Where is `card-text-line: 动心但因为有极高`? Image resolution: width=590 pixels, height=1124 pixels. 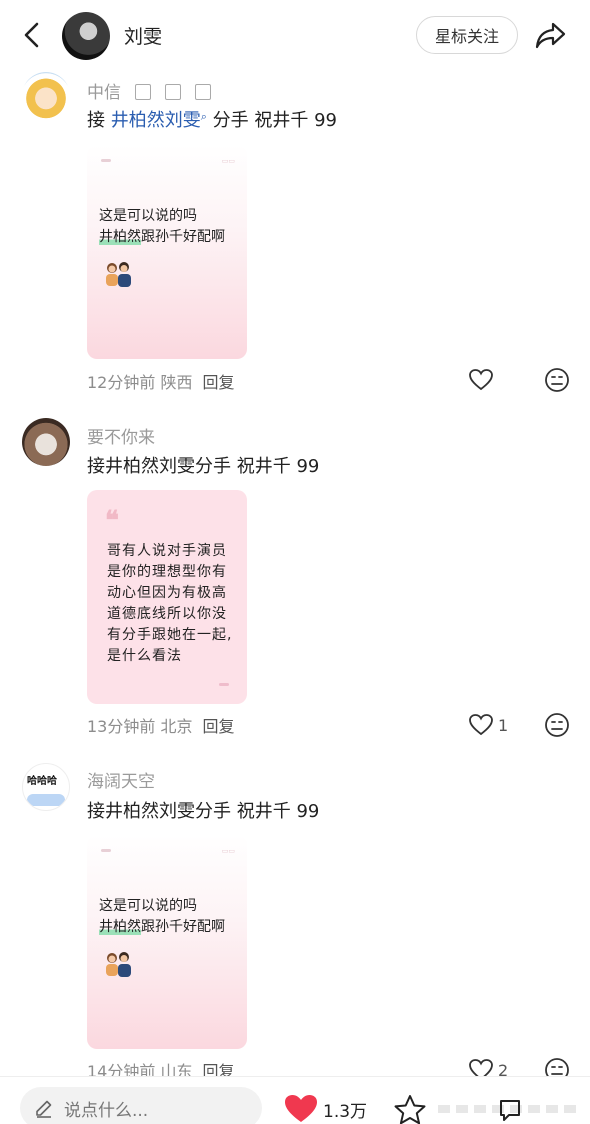
card-text-line: 动心但因为有极高 is located at coordinates (167, 593).